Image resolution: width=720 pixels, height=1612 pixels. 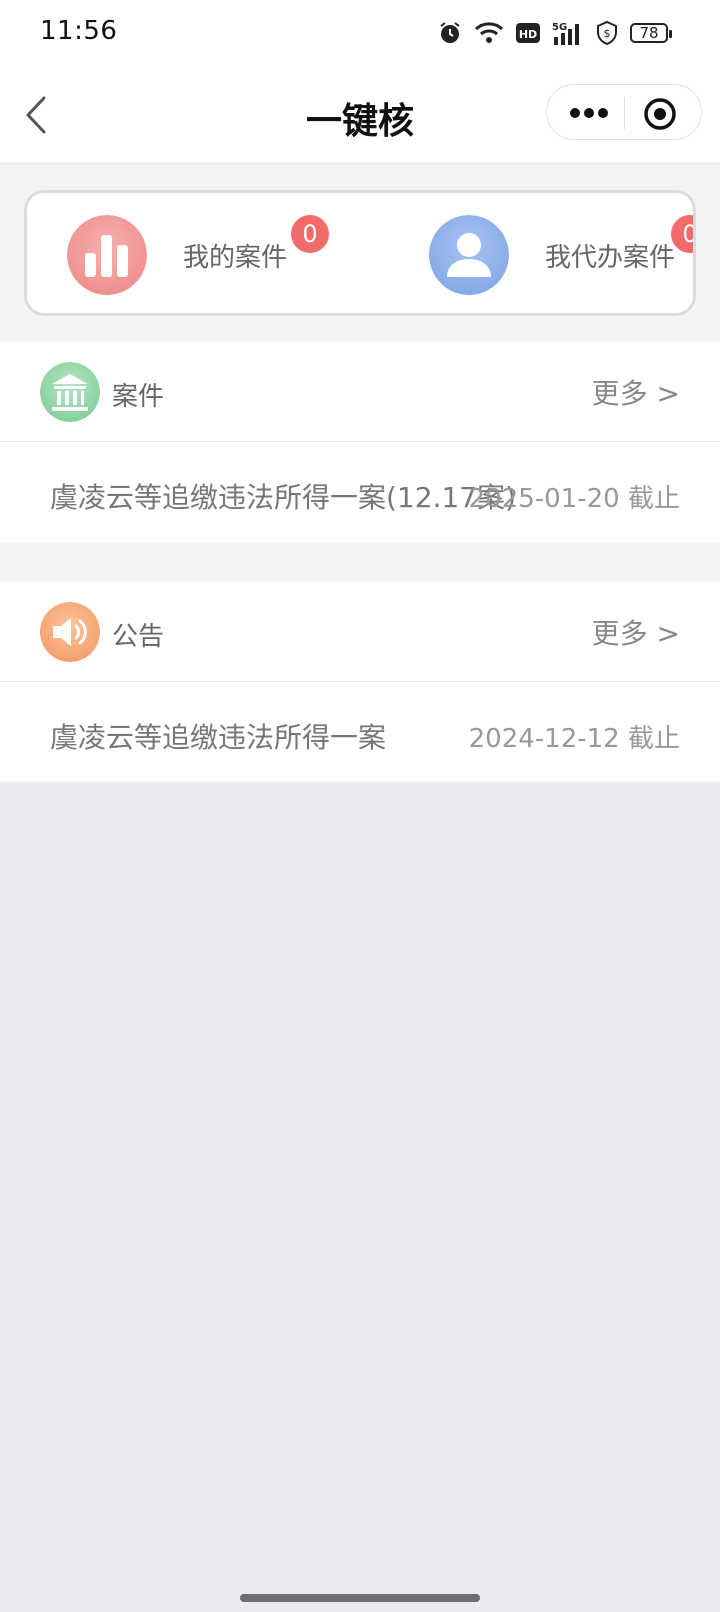 I want to click on notice-item-deadline: 2024-12-12 截止, so click(x=574, y=739).